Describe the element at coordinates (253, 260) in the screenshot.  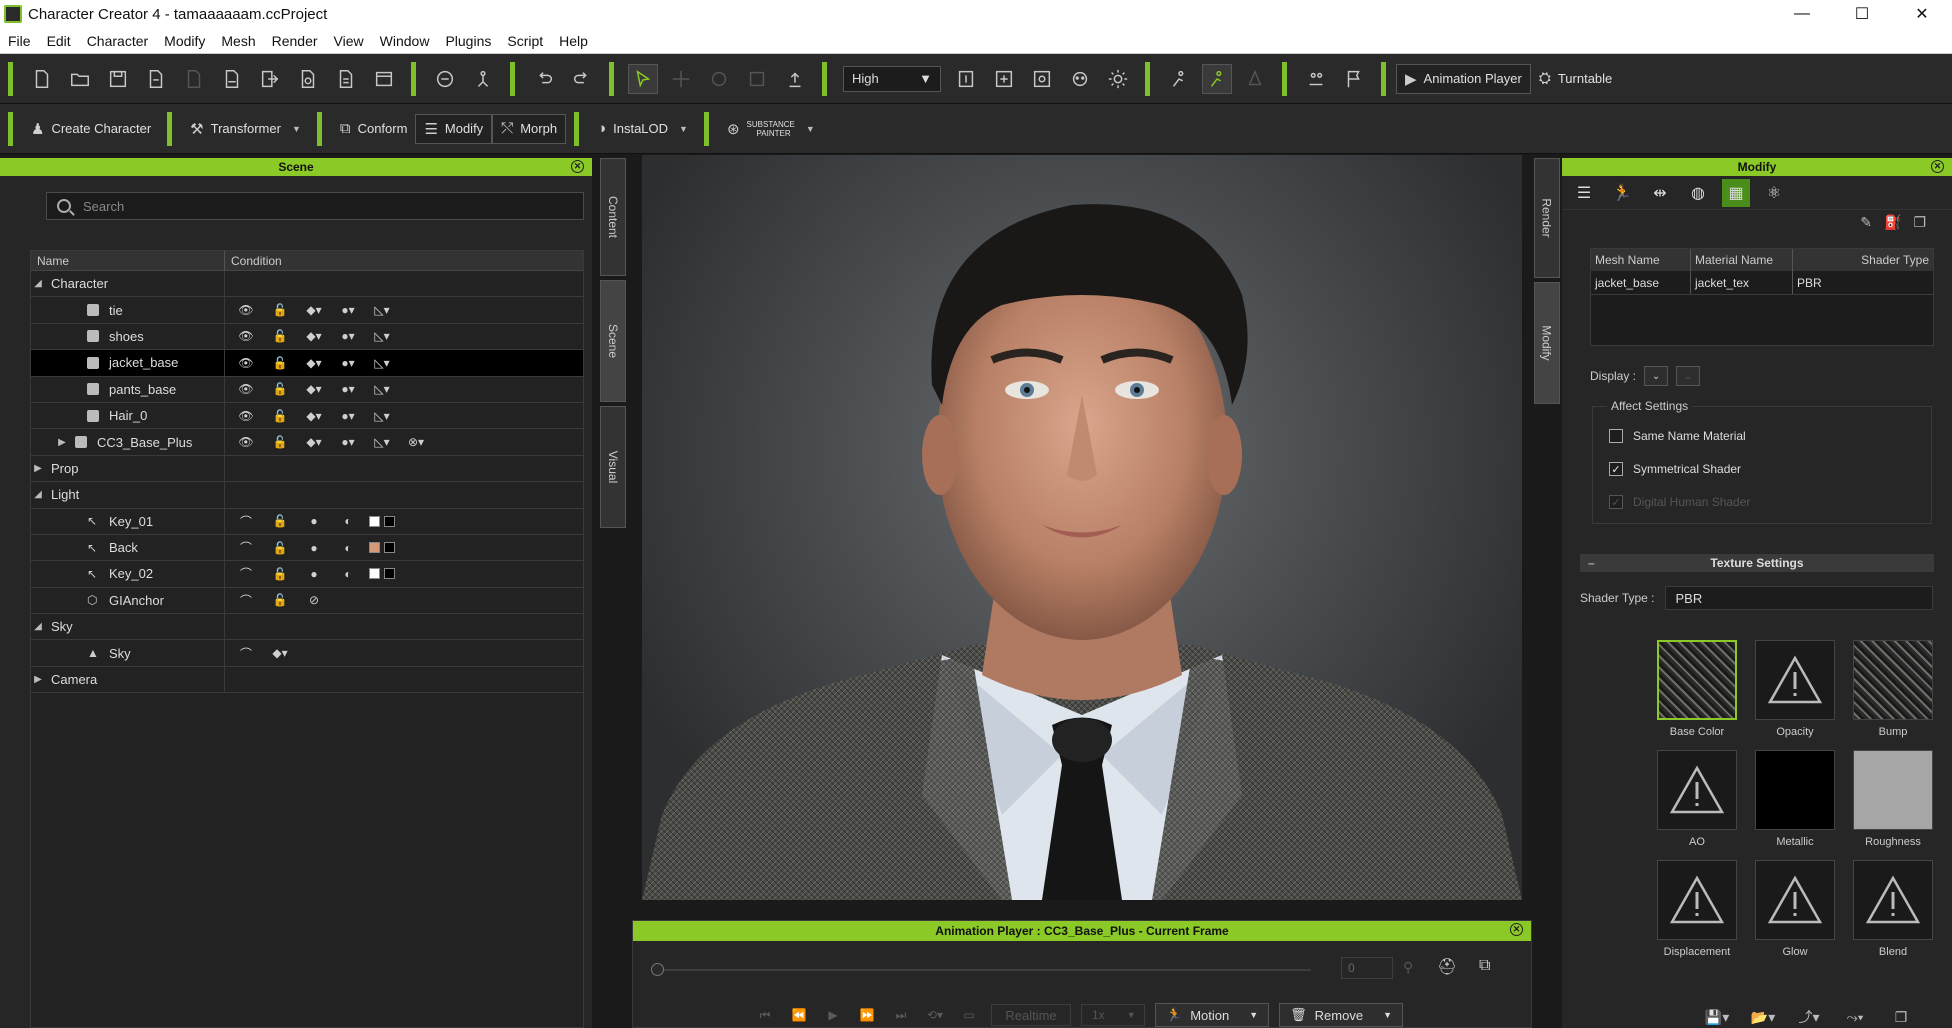
I see `column-condition-header: Condition` at that location.